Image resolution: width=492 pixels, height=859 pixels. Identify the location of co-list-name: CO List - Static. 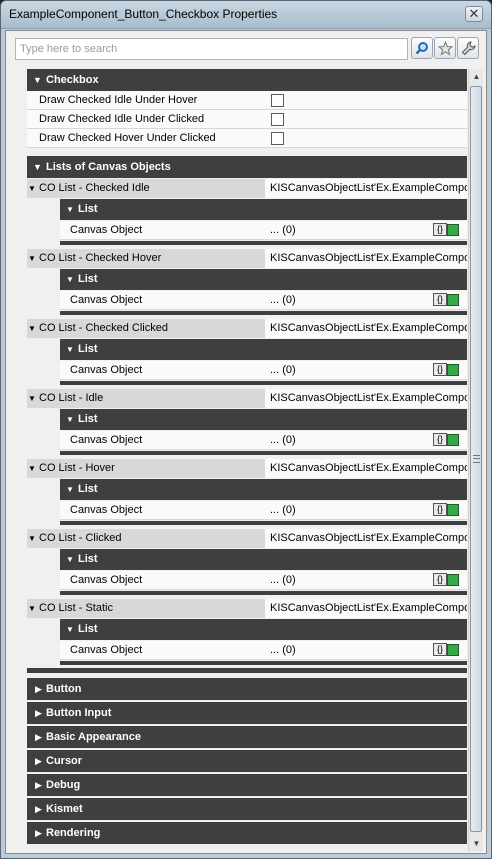
(76, 608).